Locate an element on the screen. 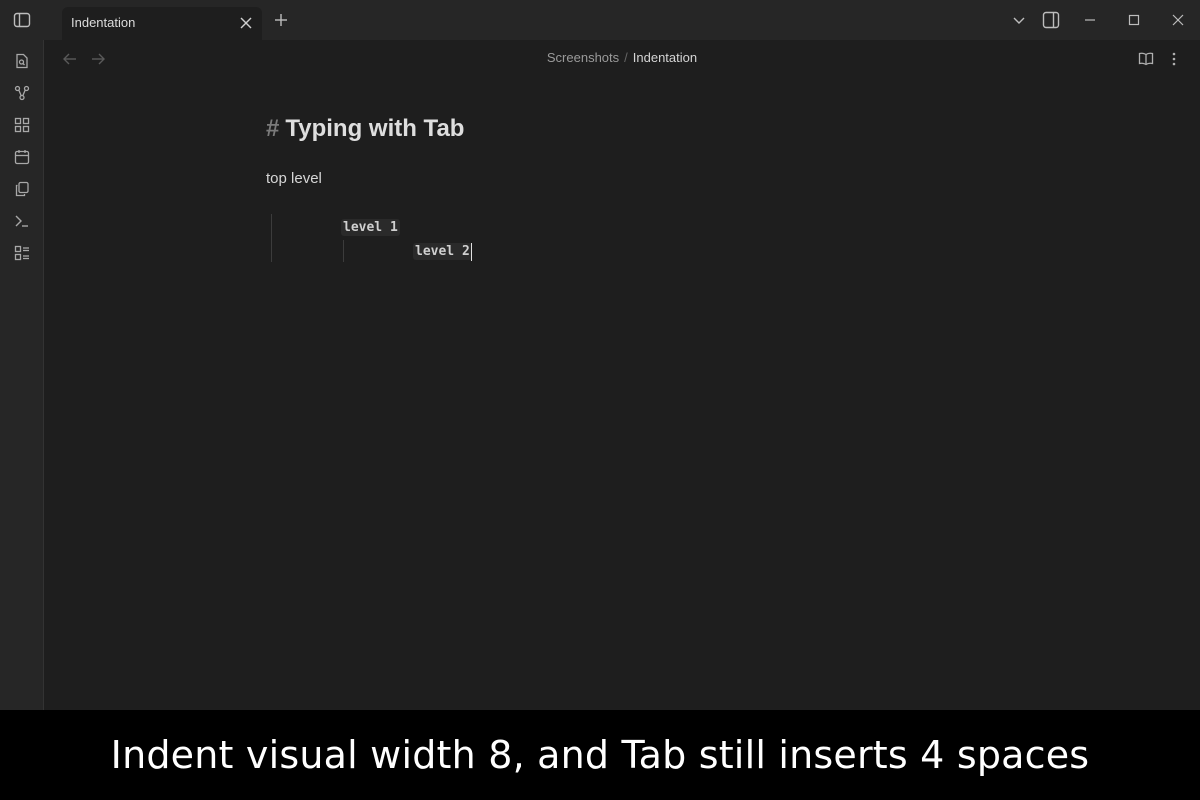  note-heading: # Typing with Tab is located at coordinates (365, 129).